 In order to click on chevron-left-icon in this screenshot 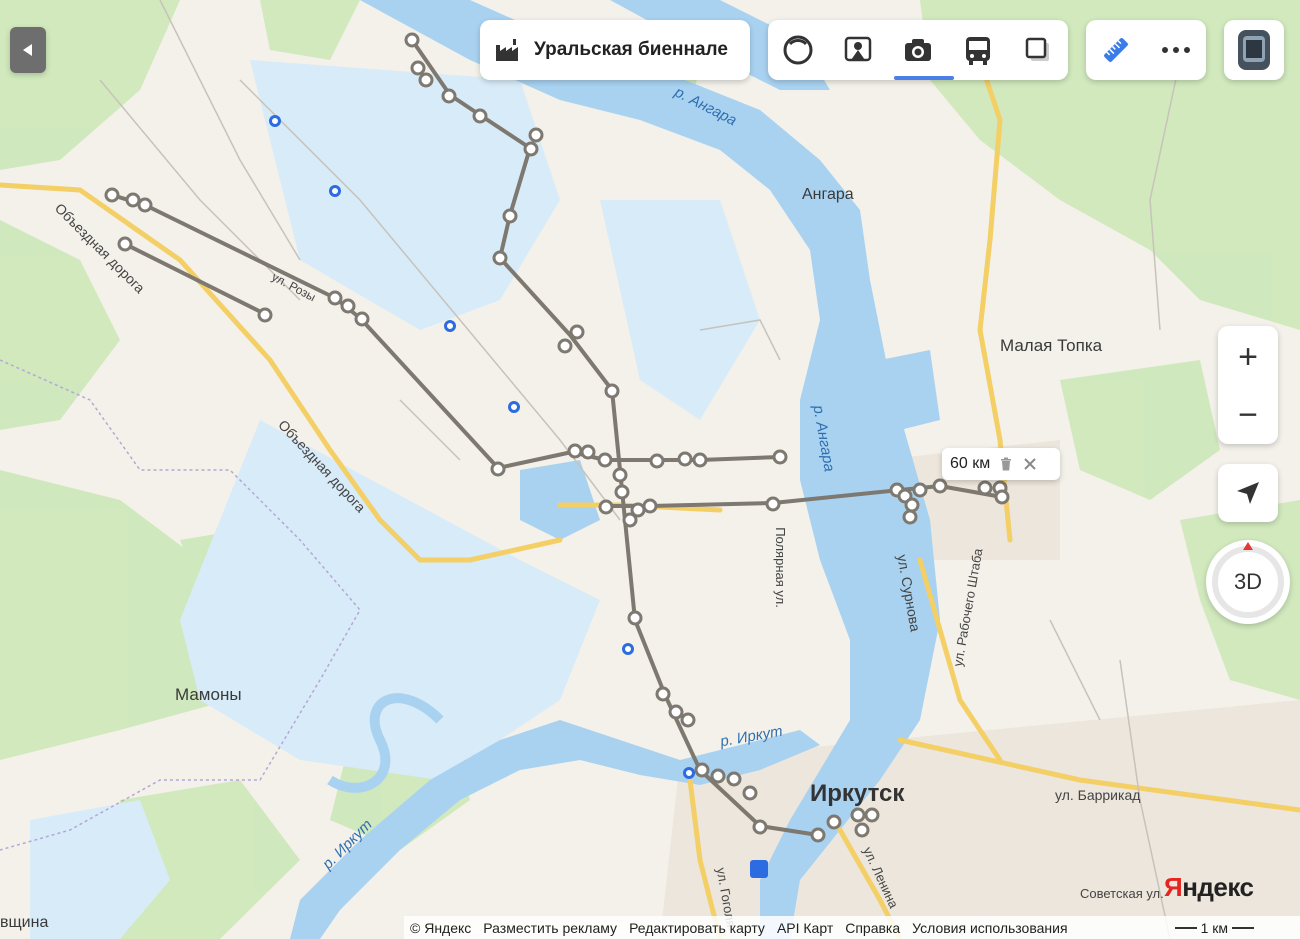, I will do `click(27, 50)`.